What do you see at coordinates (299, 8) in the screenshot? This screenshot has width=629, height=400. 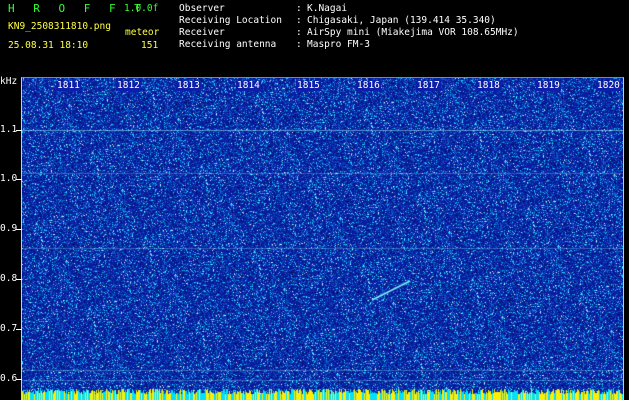 I see `observer-colon: :` at bounding box center [299, 8].